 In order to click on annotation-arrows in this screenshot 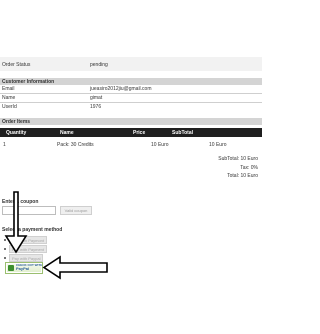, I will do `click(56, 235)`.